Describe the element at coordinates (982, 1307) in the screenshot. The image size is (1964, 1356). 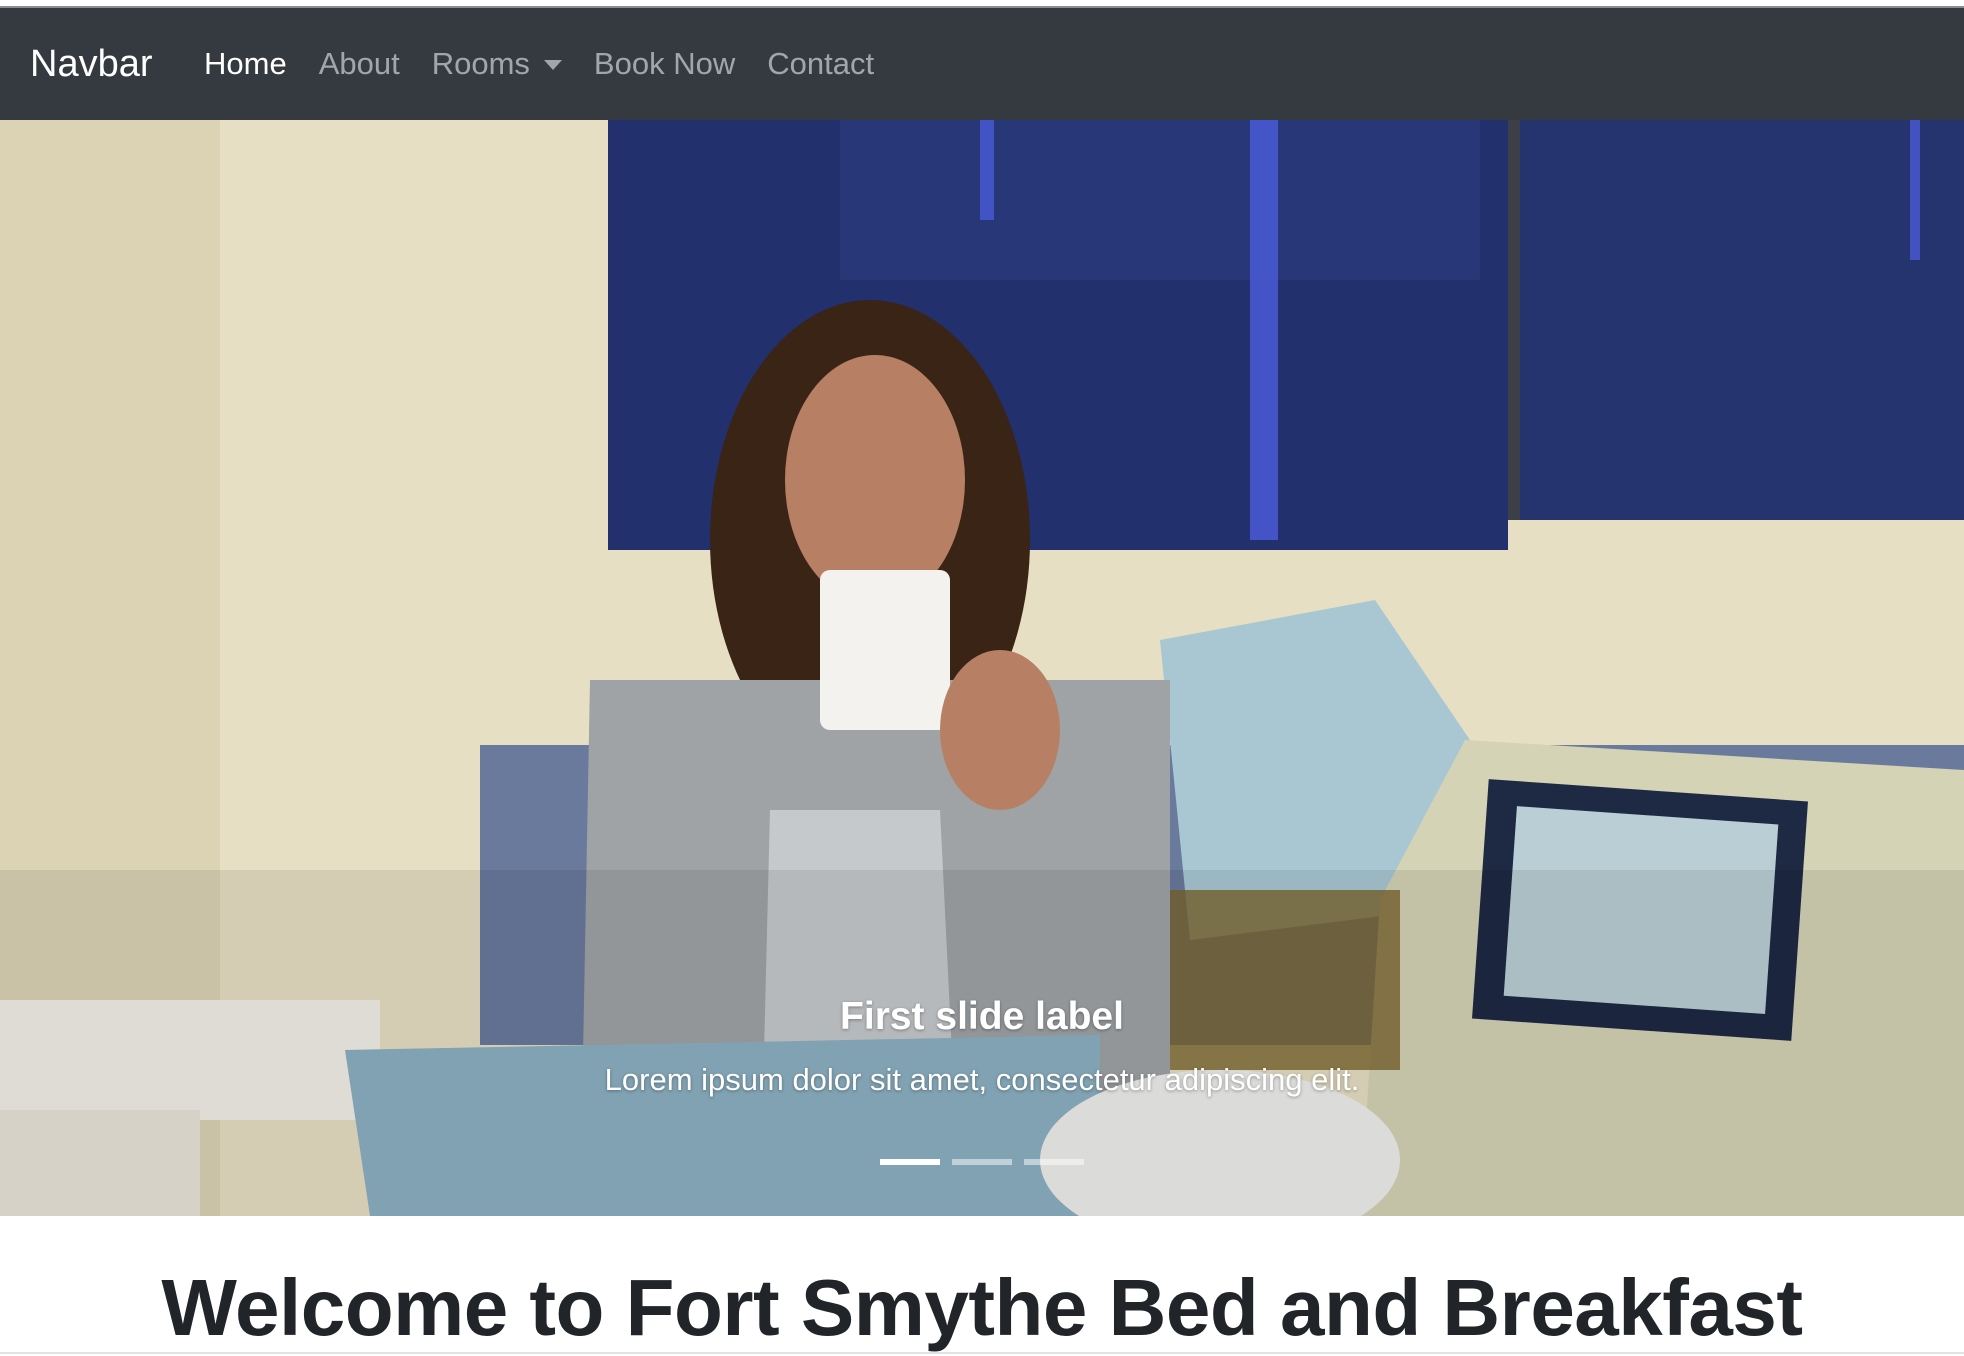
I see `page-heading: Welcome to Fort Smythe Bed and Breakfast` at that location.